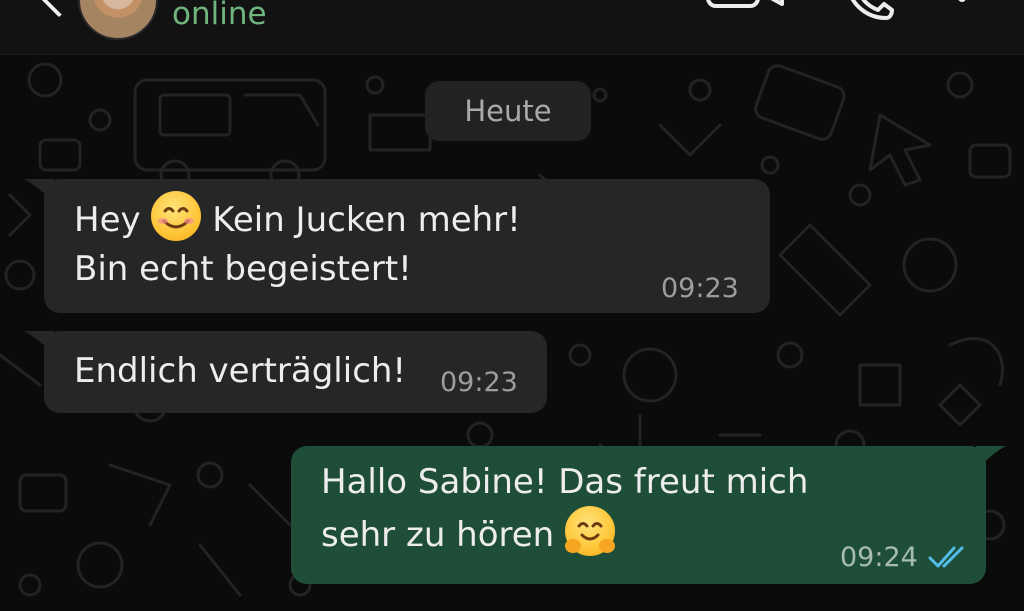 This screenshot has width=1024, height=611. What do you see at coordinates (746, 6) in the screenshot?
I see `video-call-icon` at bounding box center [746, 6].